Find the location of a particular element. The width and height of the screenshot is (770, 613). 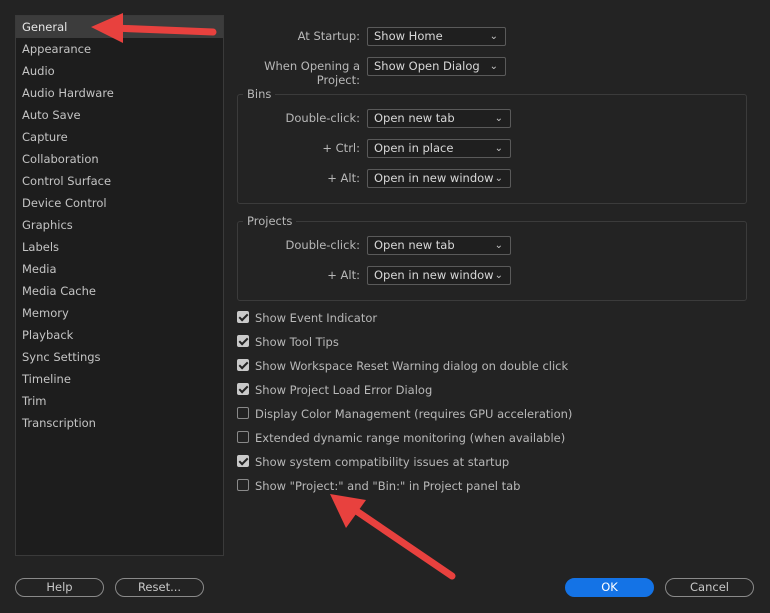

sidebar-item-playback: Playback is located at coordinates (119, 335).